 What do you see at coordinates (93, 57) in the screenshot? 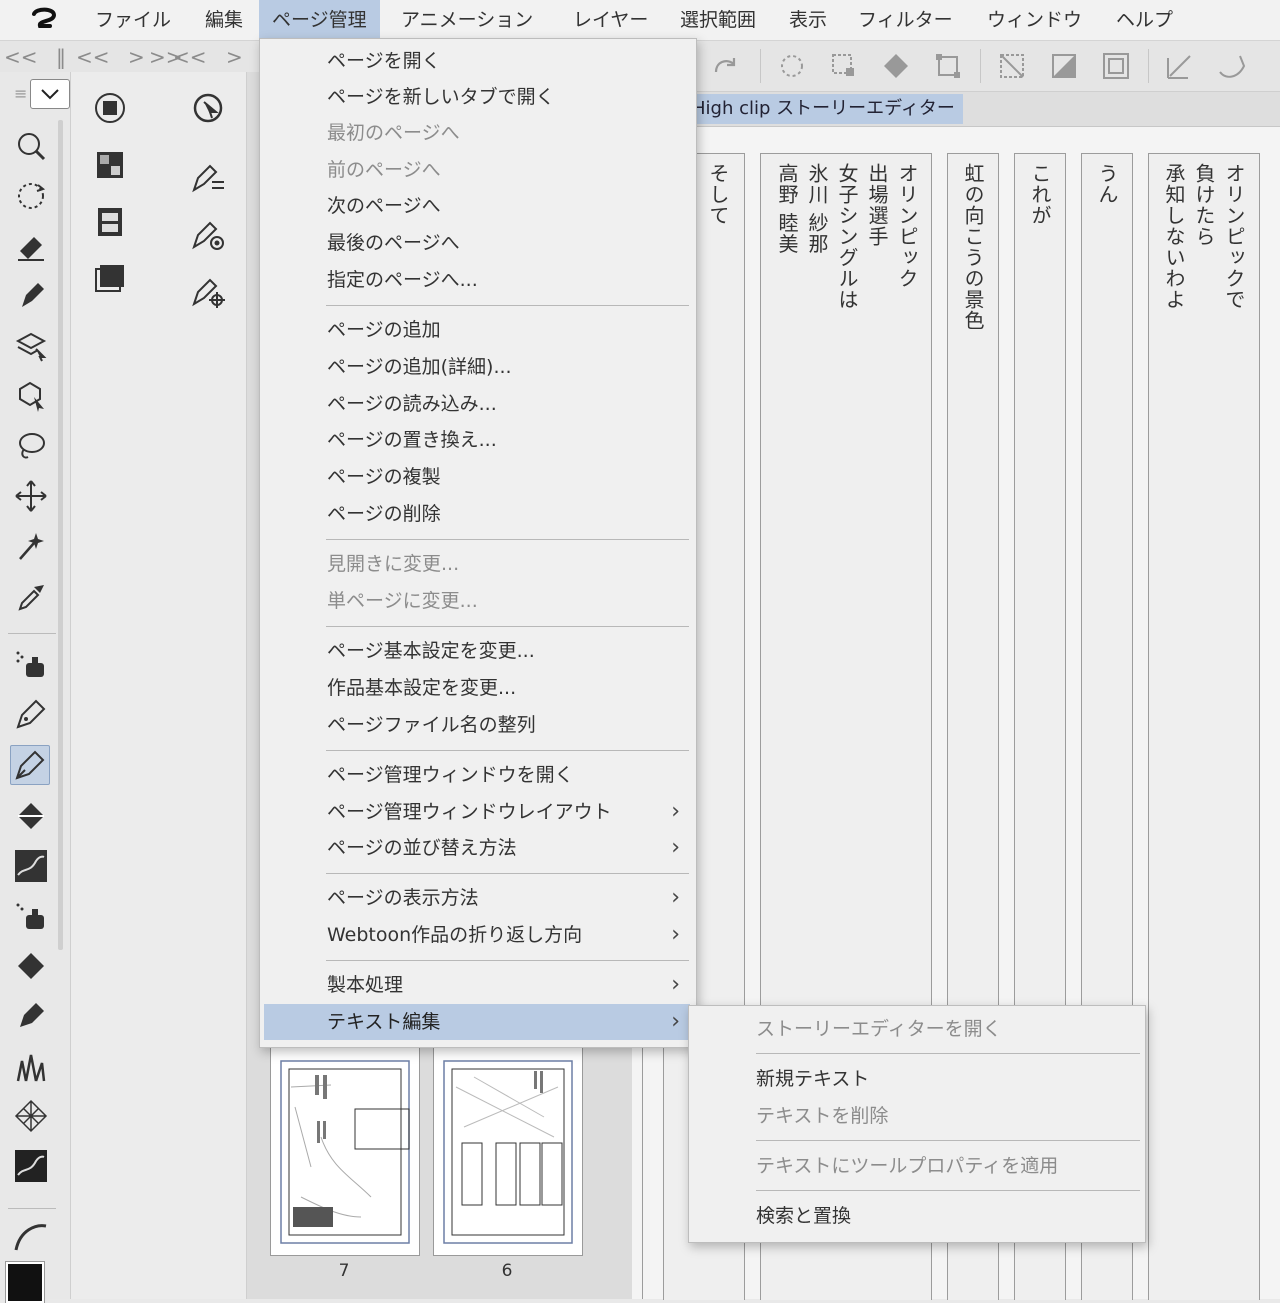
I see `collapse-left-icon-2: <<` at bounding box center [93, 57].